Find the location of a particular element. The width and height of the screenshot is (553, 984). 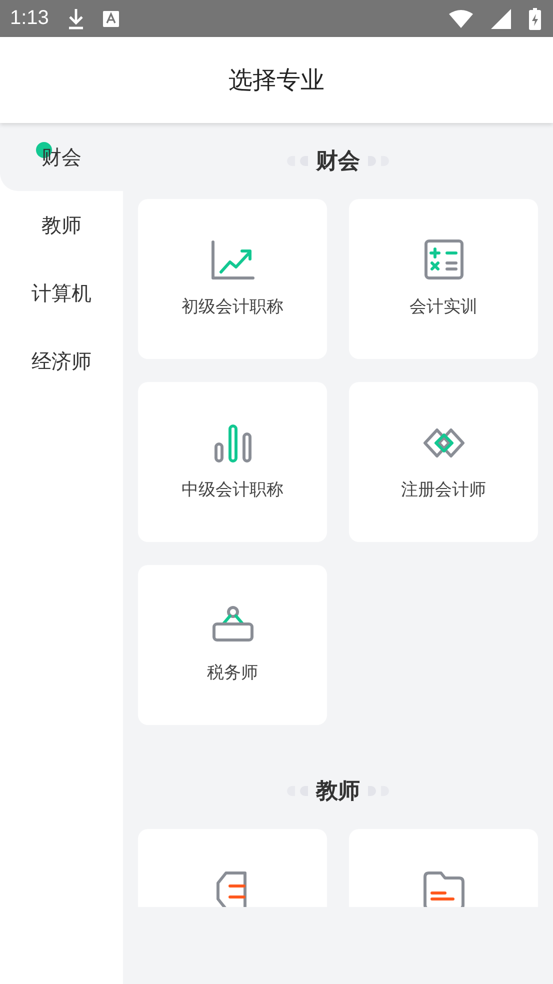

folder-icon is located at coordinates (443, 888).